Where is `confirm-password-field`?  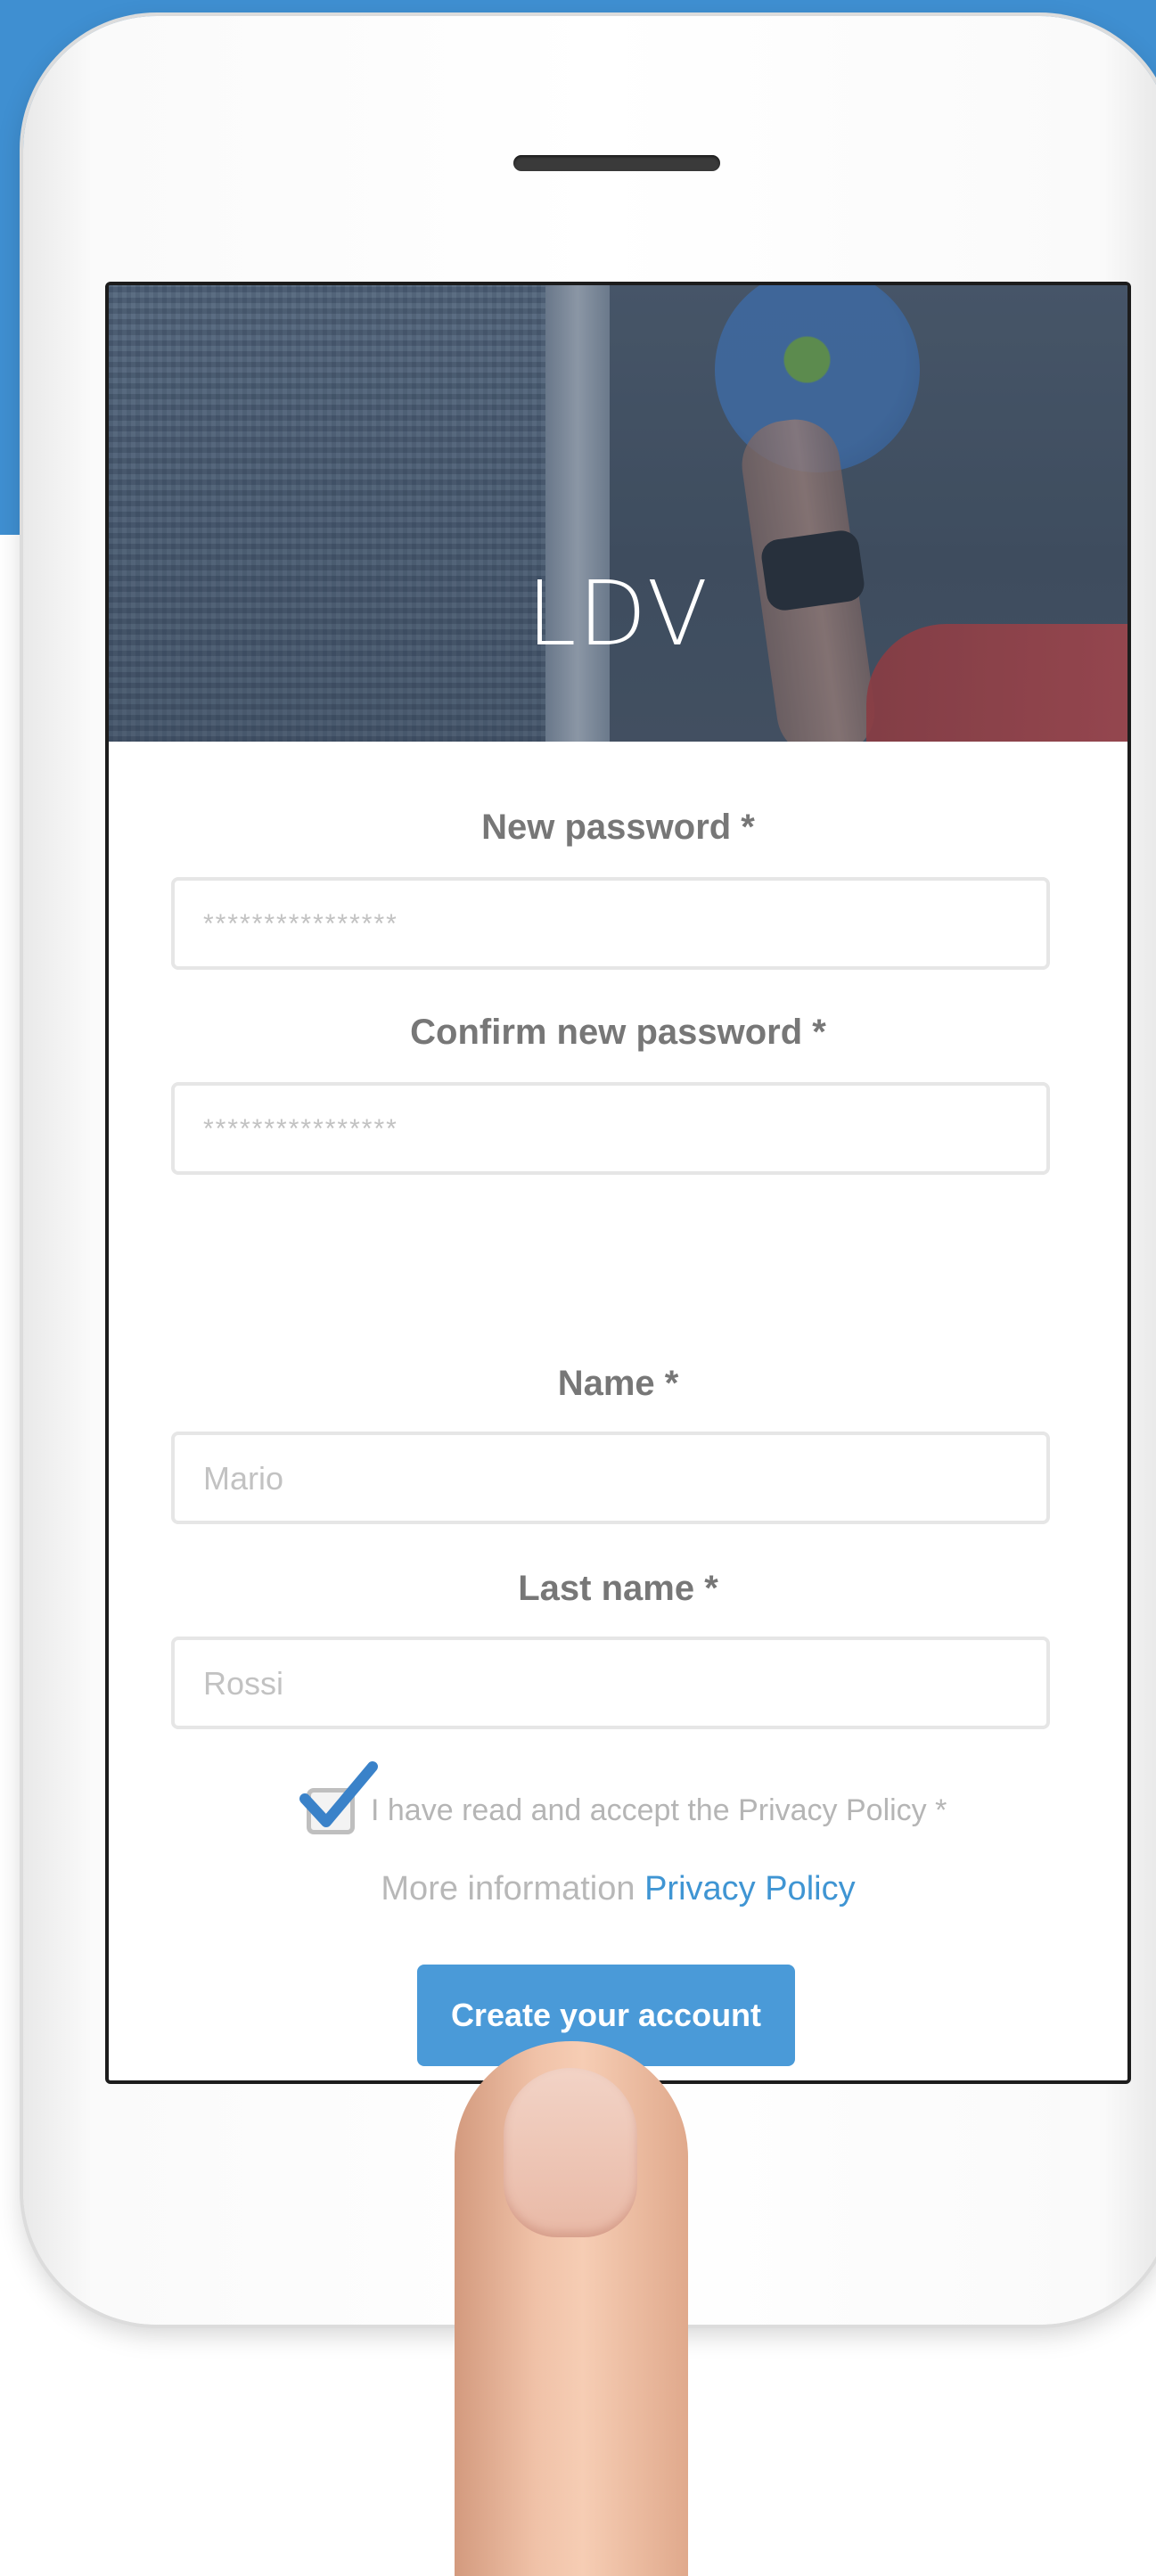 confirm-password-field is located at coordinates (611, 1128).